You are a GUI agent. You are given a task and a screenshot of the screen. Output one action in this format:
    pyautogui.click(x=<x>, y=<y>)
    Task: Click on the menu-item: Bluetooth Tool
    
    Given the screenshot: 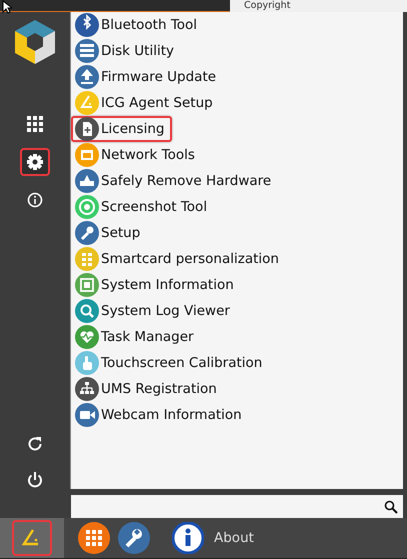 What is the action you would take?
    pyautogui.click(x=237, y=25)
    